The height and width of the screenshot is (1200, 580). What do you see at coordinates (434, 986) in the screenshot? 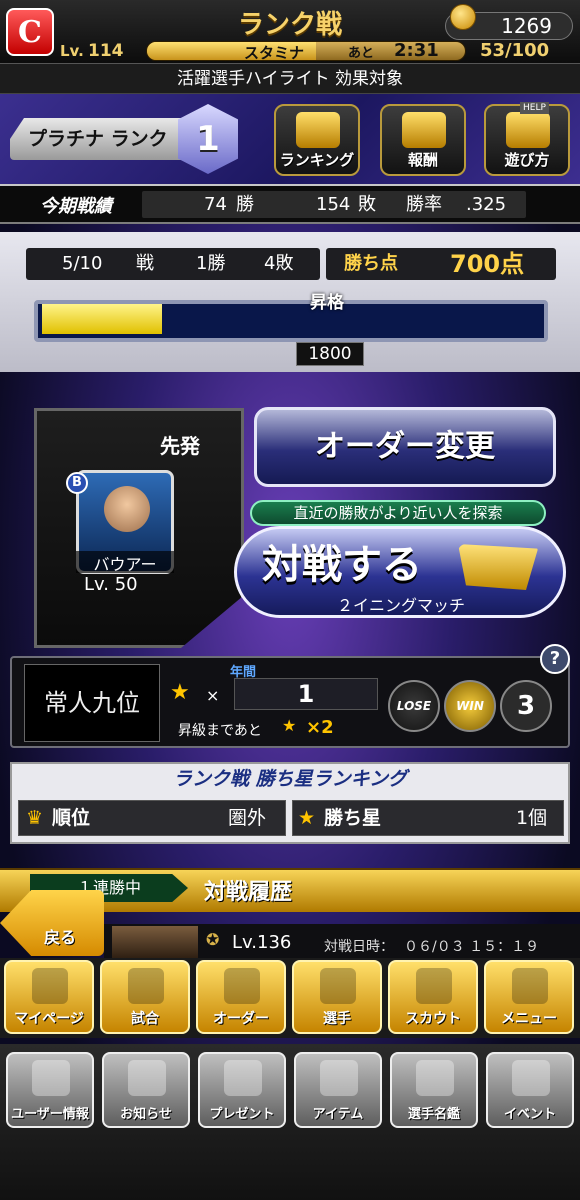
I see `scout-icon` at bounding box center [434, 986].